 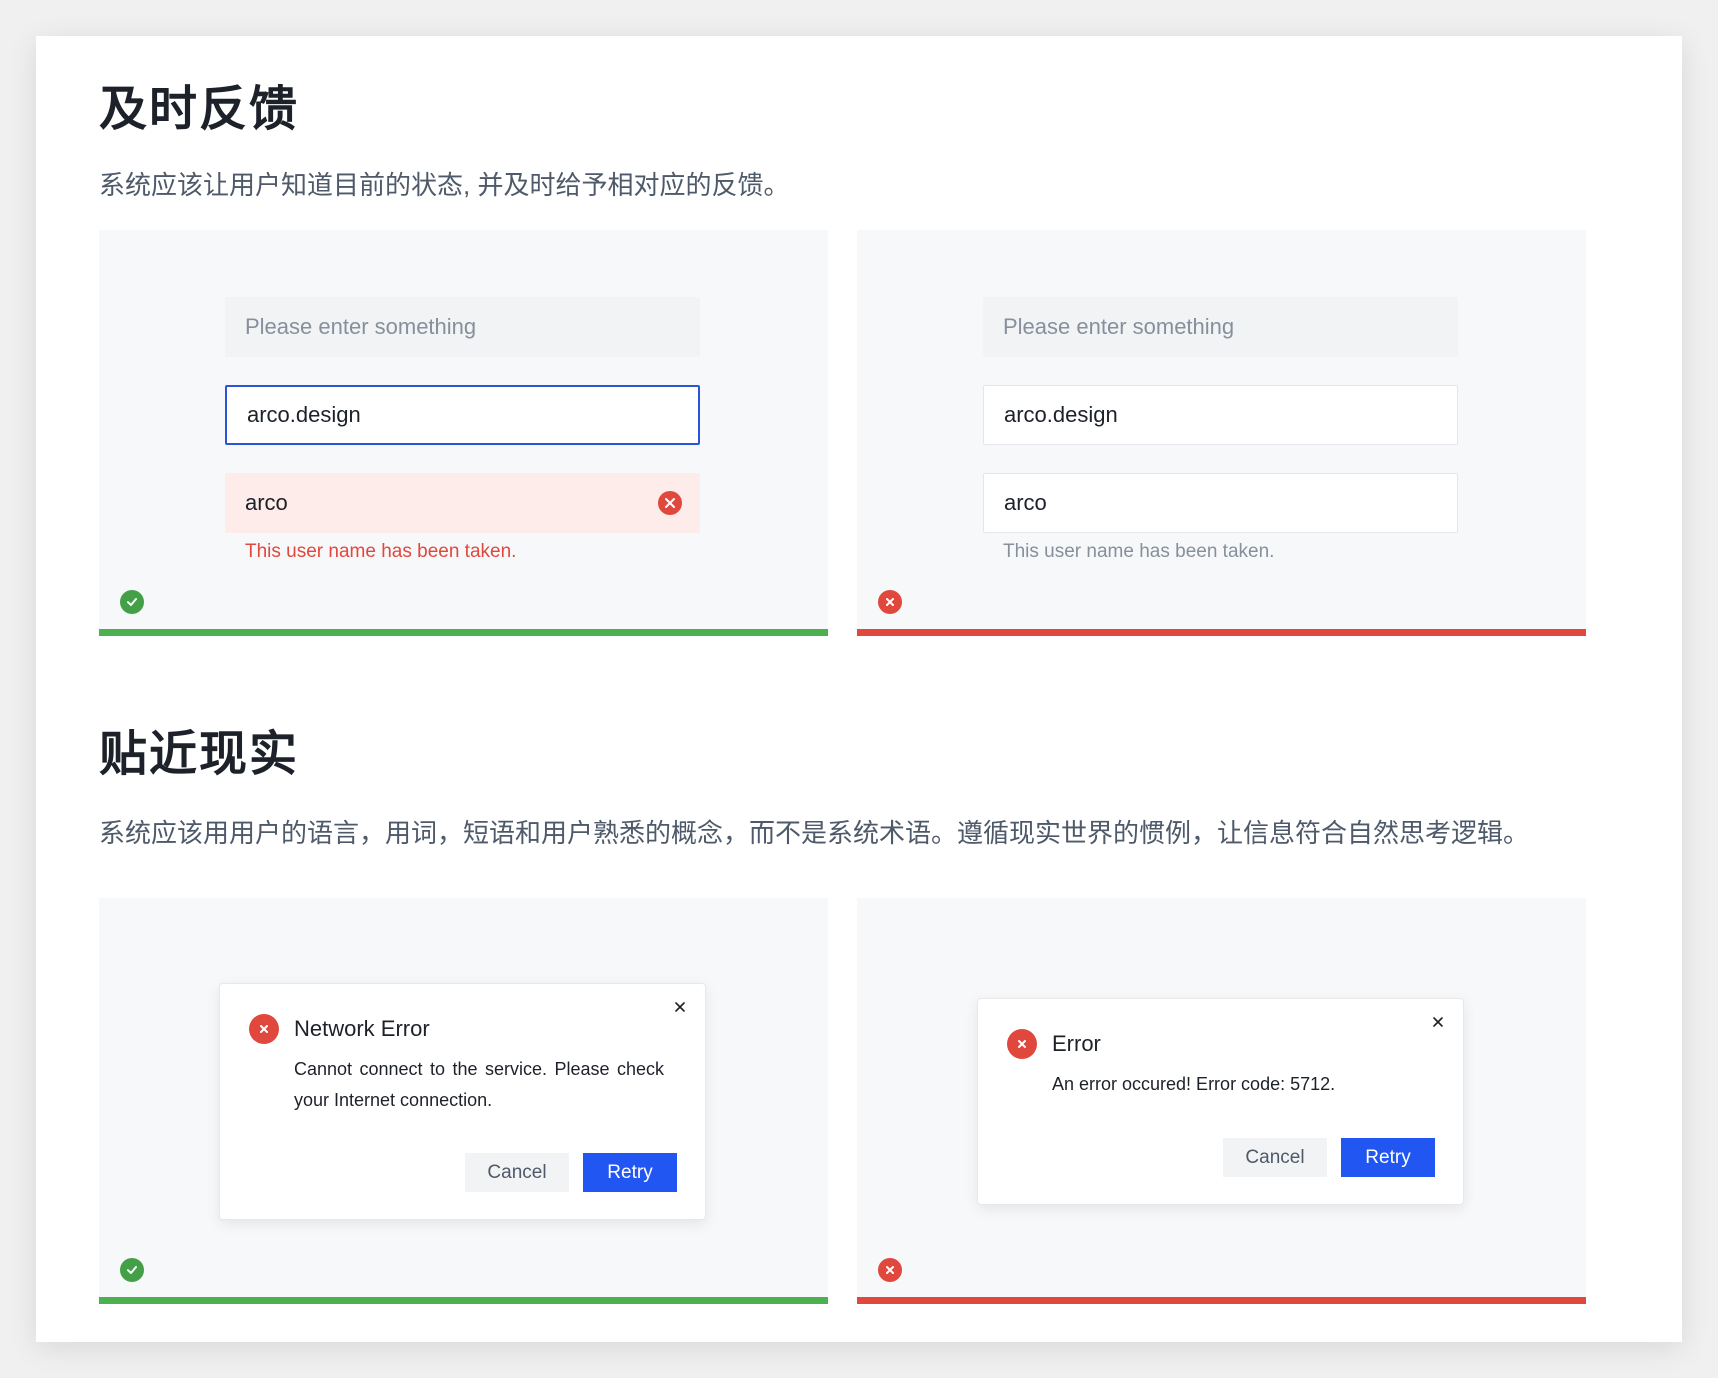 What do you see at coordinates (1194, 1084) in the screenshot?
I see `modal-body: An error occured! Error code: 5712.` at bounding box center [1194, 1084].